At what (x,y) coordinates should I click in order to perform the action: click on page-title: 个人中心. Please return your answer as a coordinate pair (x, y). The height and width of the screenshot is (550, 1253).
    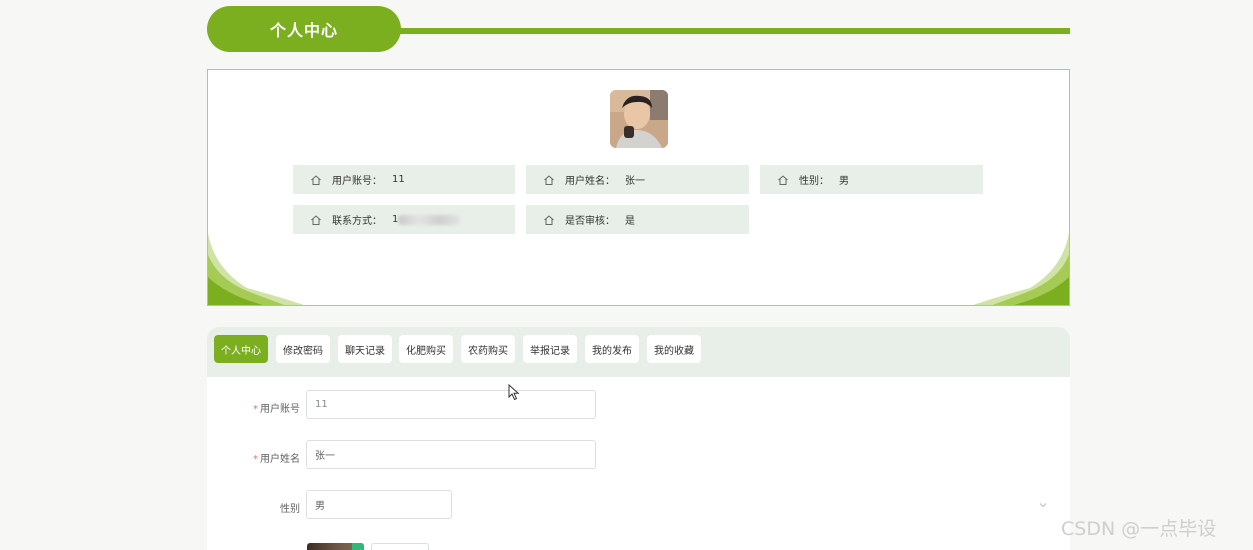
    Looking at the image, I should click on (304, 29).